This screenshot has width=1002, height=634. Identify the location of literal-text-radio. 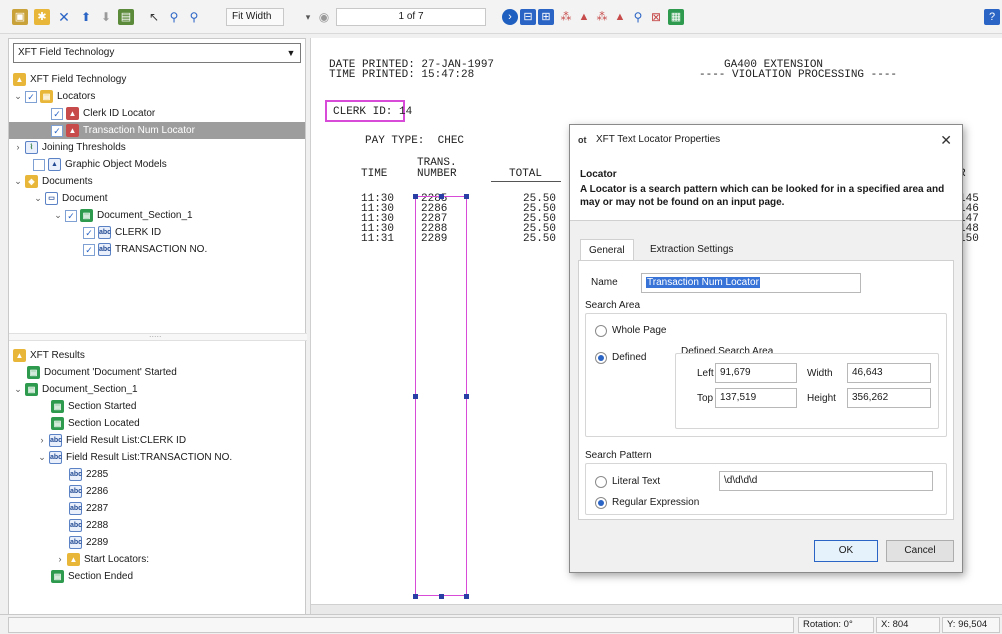
(601, 482).